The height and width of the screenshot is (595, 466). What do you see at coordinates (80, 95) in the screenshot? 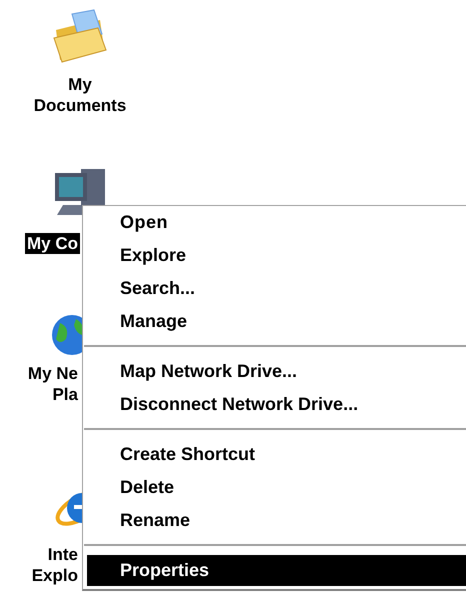
I see `icon-label: My Documents` at bounding box center [80, 95].